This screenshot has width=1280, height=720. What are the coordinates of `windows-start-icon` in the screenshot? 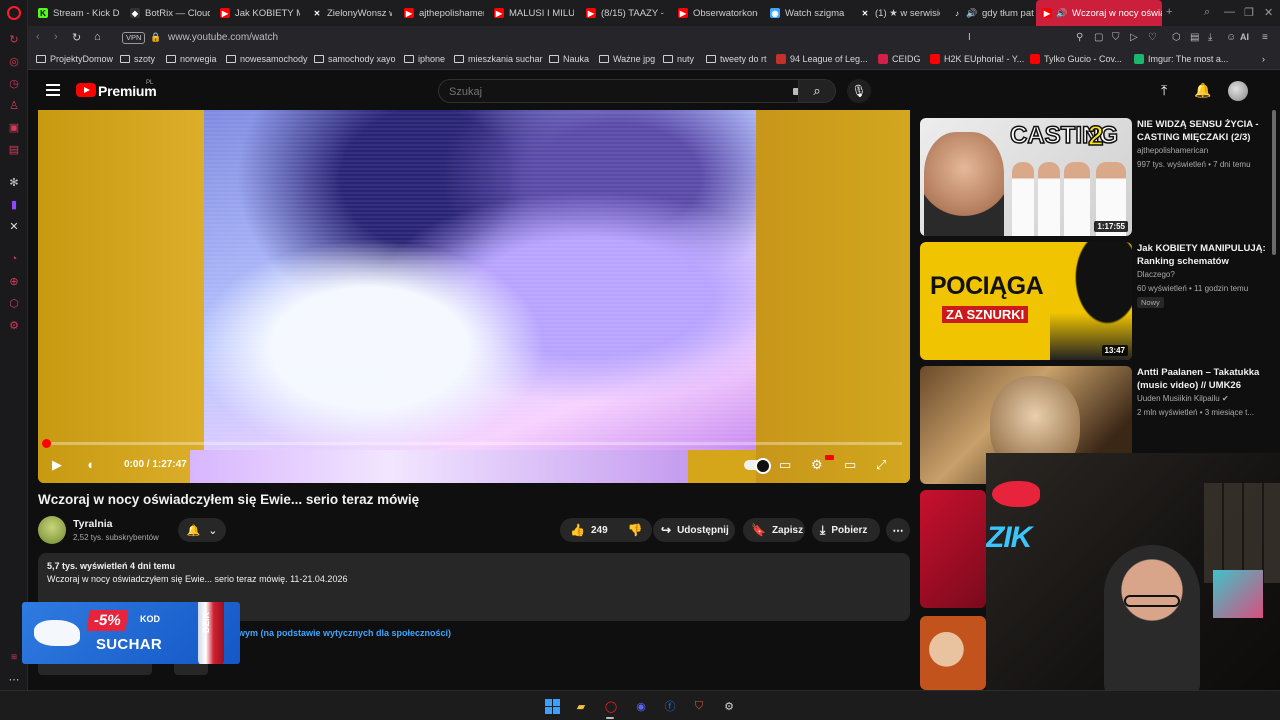 It's located at (552, 706).